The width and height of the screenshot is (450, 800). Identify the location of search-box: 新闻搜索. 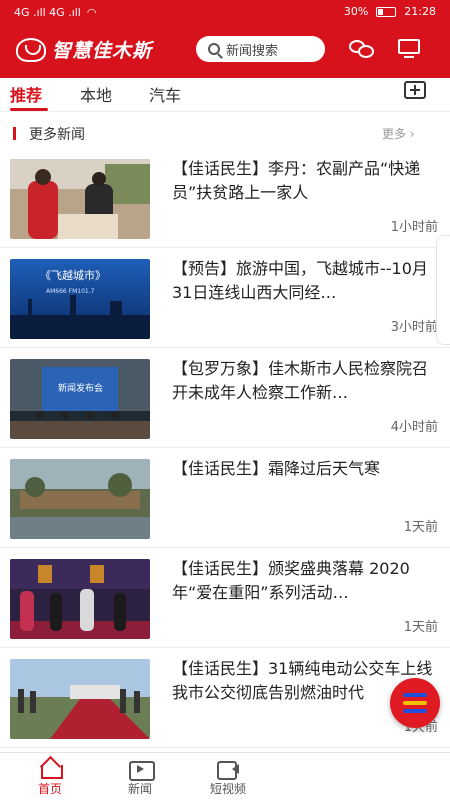
(260, 49).